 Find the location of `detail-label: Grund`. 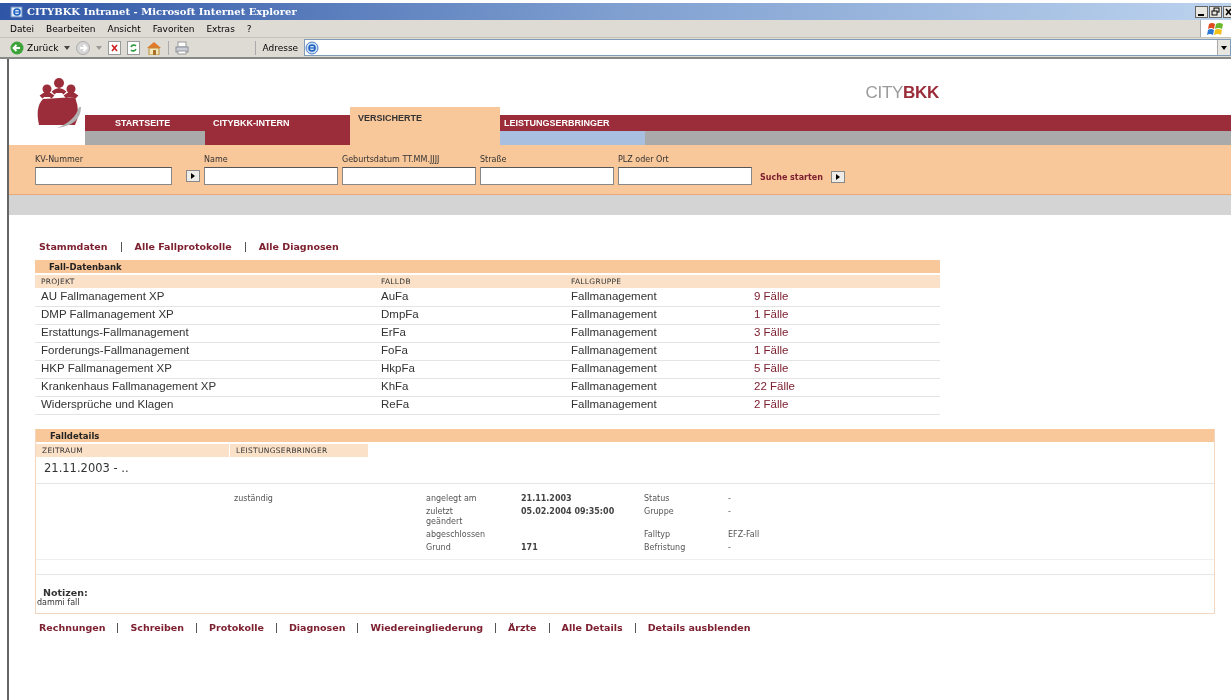

detail-label: Grund is located at coordinates (439, 548).